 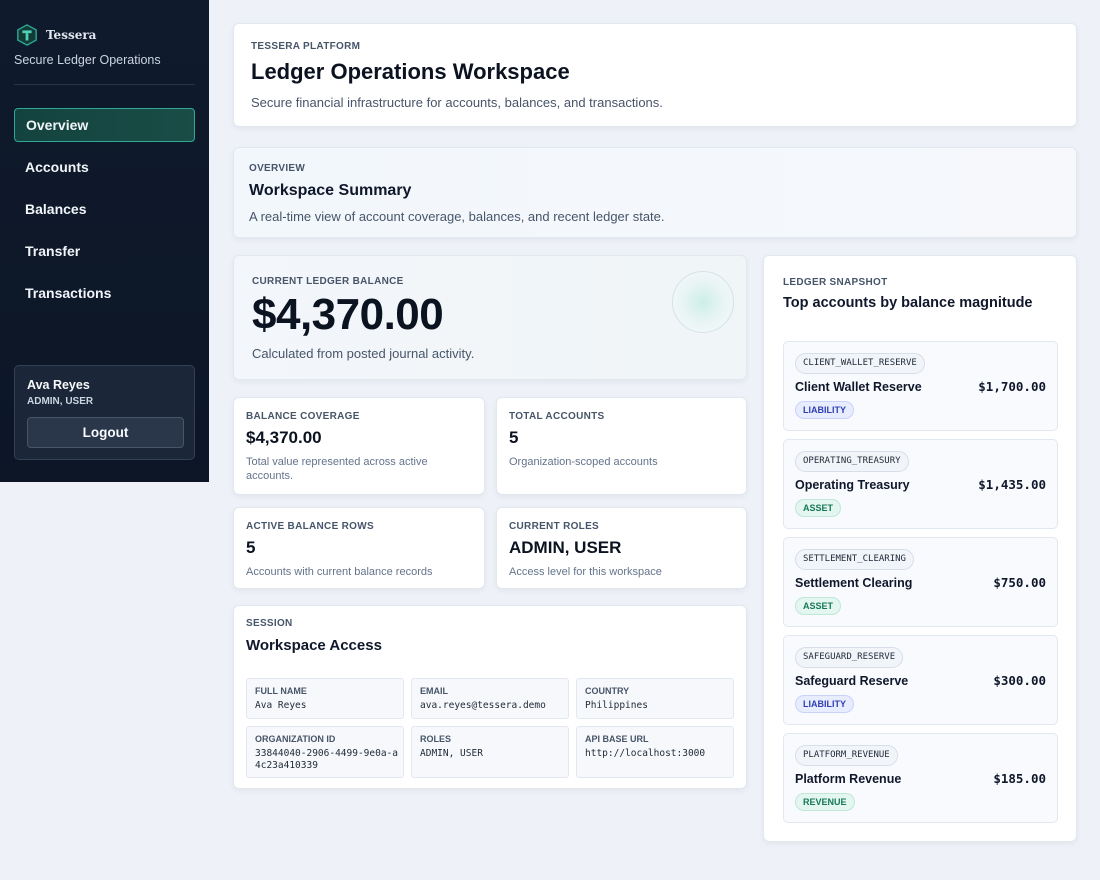 I want to click on stat-description: Accounts with current balance records, so click(x=339, y=572).